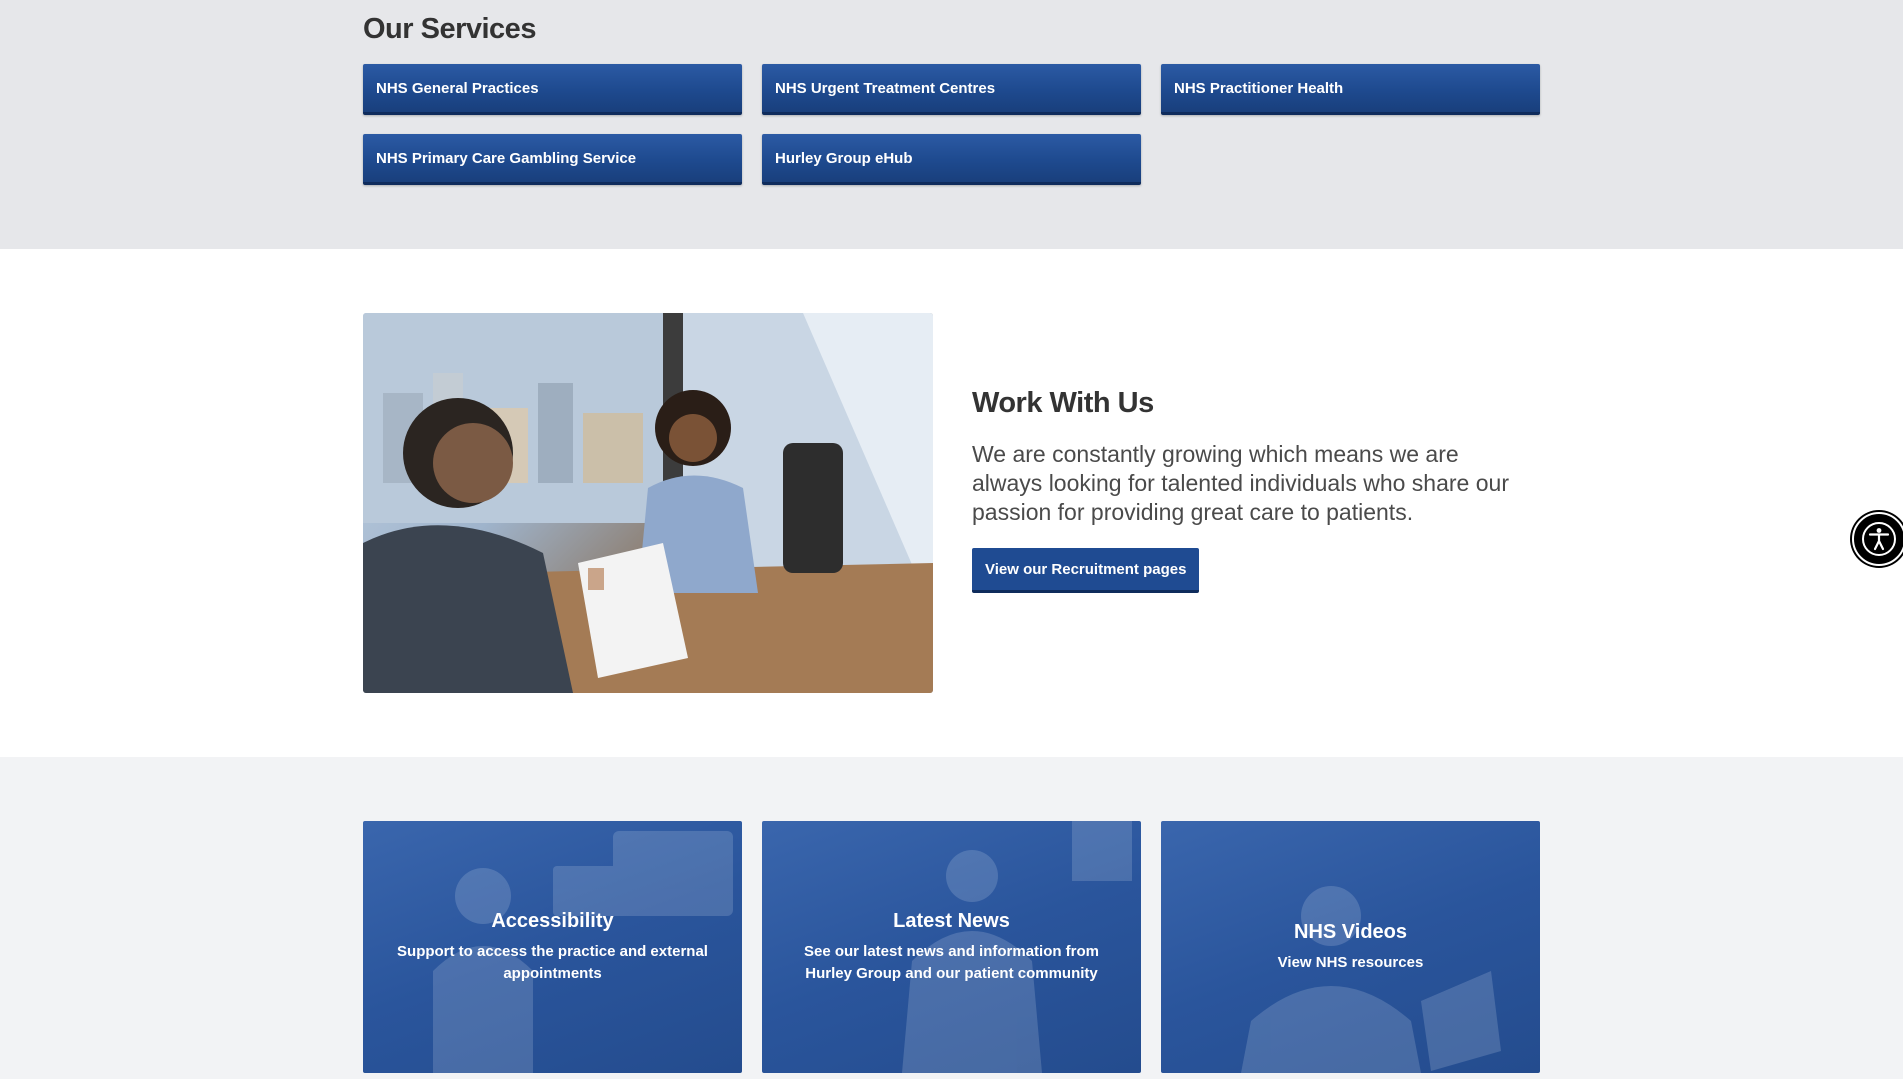  Describe the element at coordinates (1350, 947) in the screenshot. I see `nhs-videos-card: NHS Videos View NHS resources` at that location.